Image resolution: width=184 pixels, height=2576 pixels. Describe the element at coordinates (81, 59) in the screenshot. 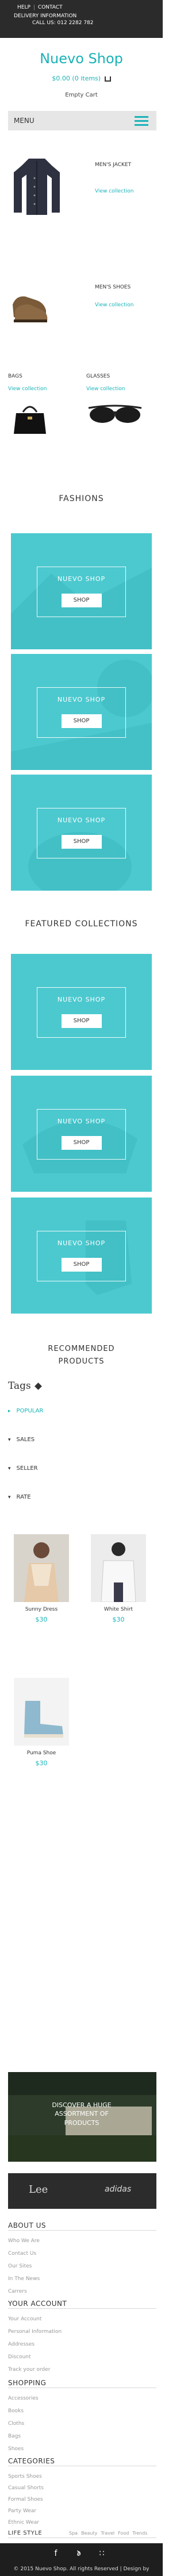

I see `site-logo: Nuevo Shop` at that location.